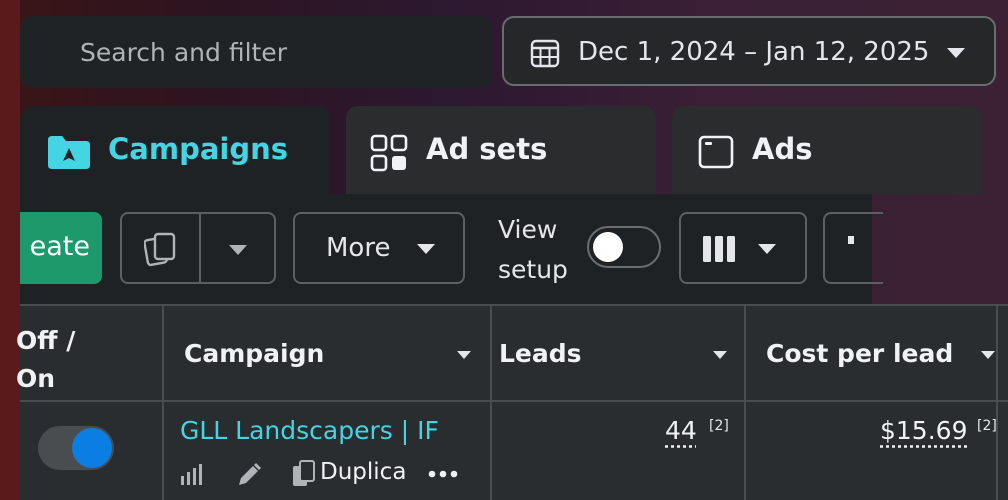 The width and height of the screenshot is (1008, 500). What do you see at coordinates (198, 149) in the screenshot?
I see `tab-campaigns-label: Campaigns` at bounding box center [198, 149].